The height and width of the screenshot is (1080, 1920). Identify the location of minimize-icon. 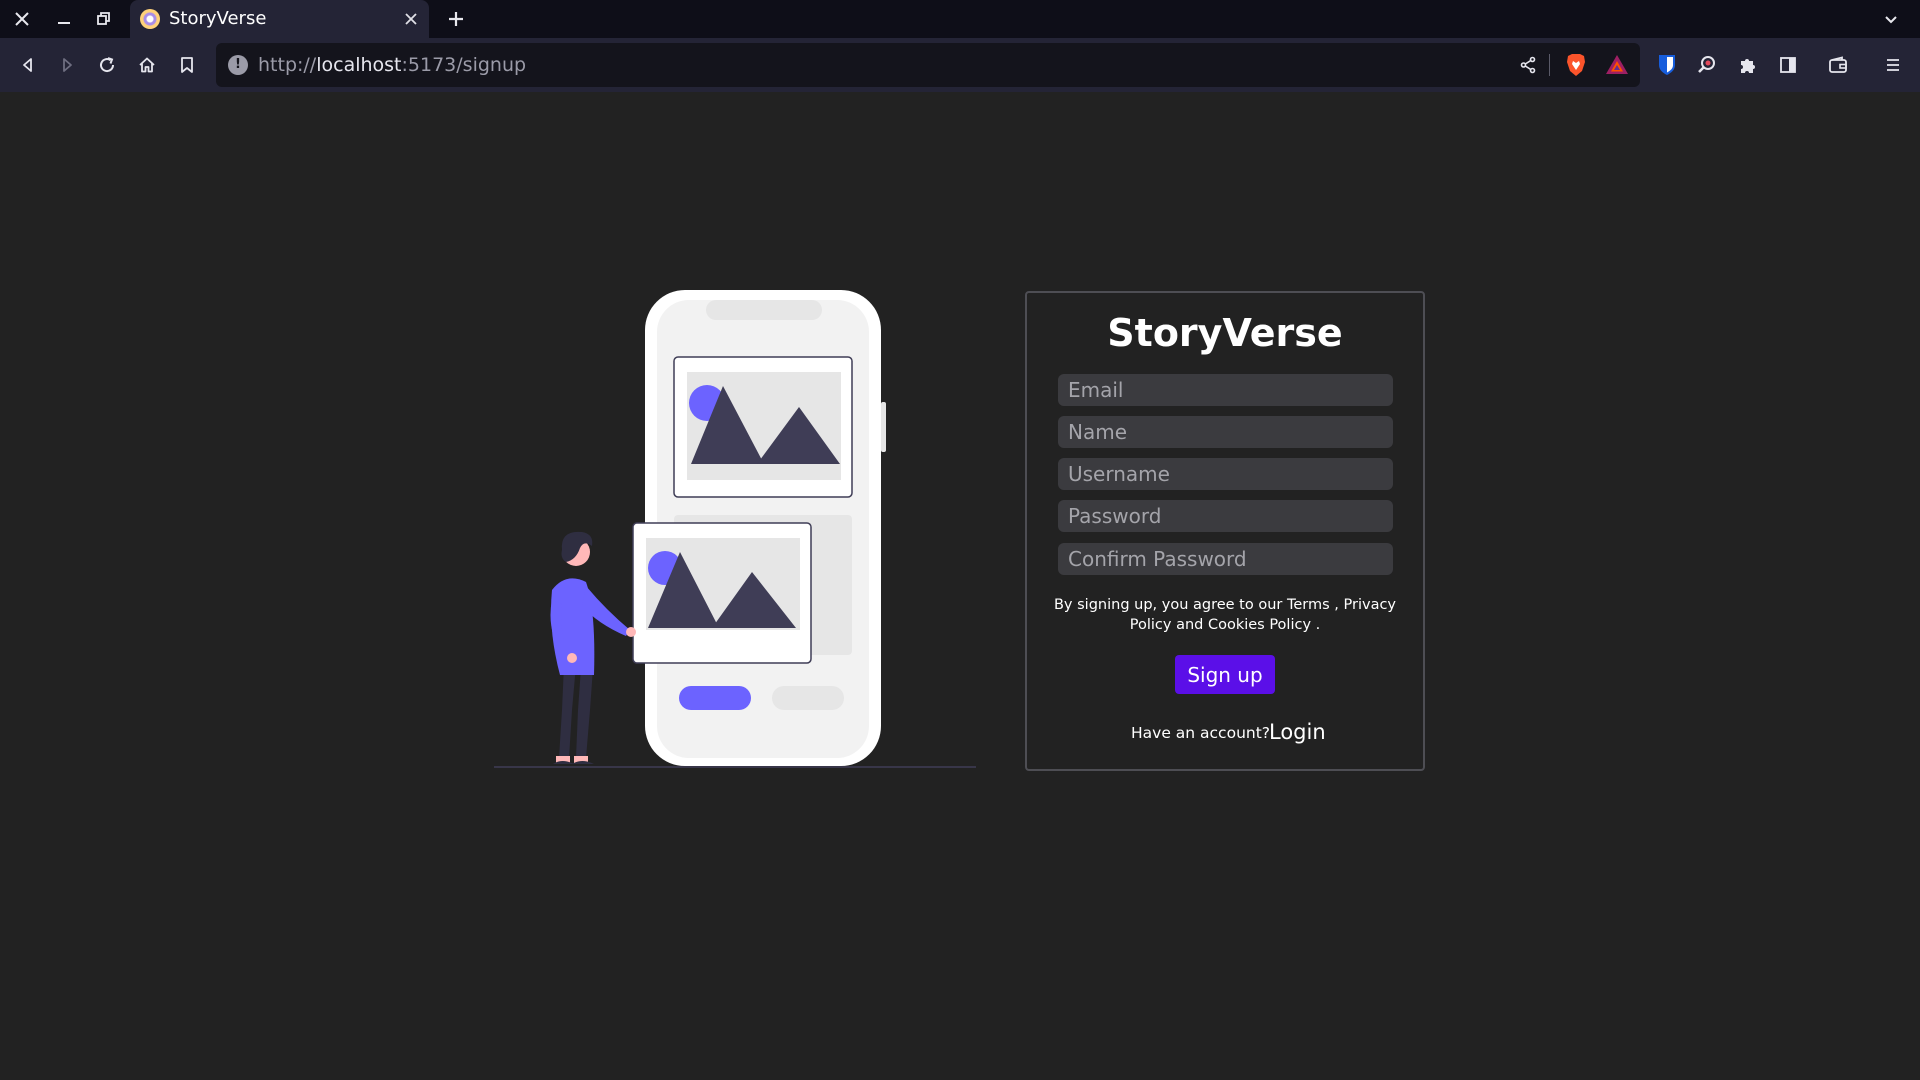
(64, 23).